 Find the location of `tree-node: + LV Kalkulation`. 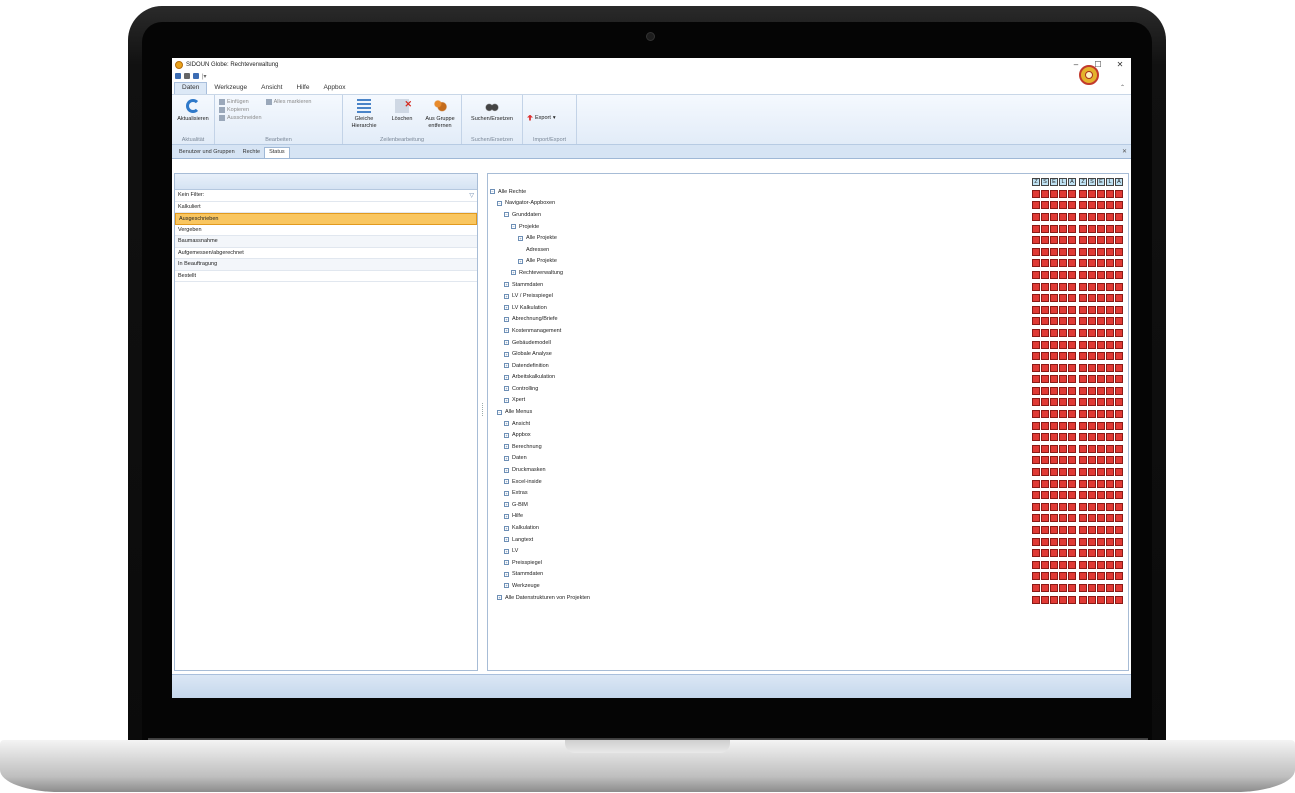

tree-node: + LV Kalkulation is located at coordinates (540, 308).